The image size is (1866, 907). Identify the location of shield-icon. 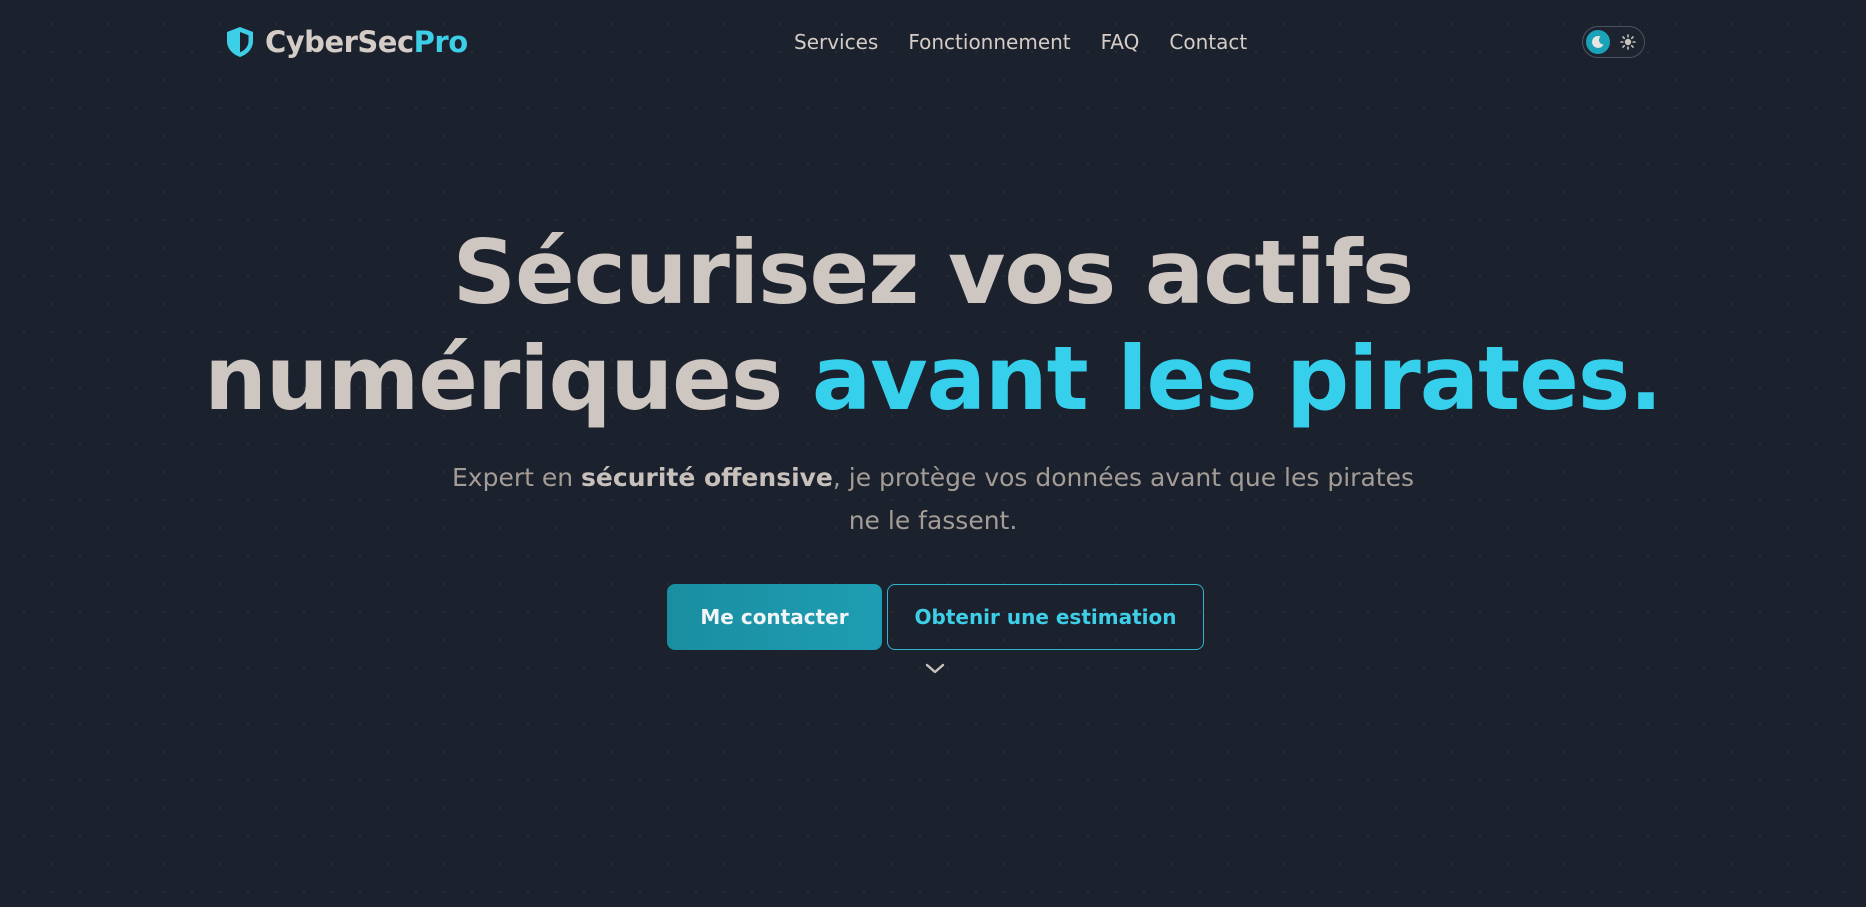
(240, 42).